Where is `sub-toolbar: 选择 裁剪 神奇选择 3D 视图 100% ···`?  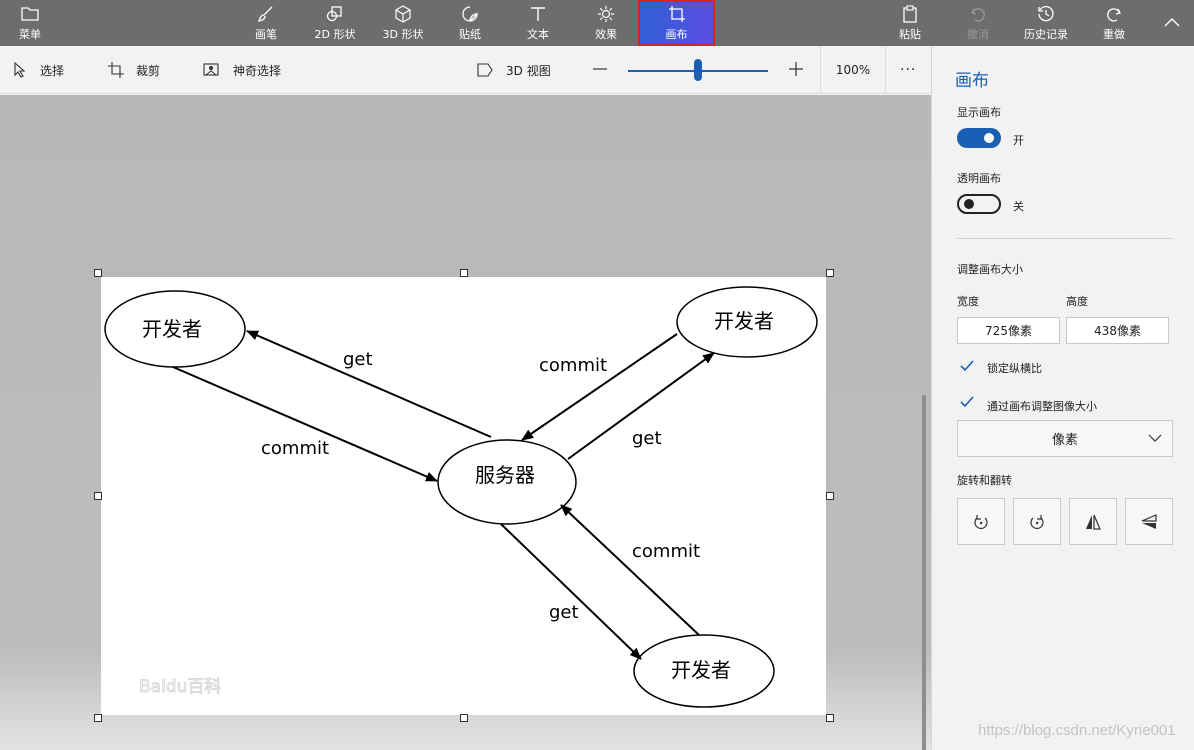 sub-toolbar: 选择 裁剪 神奇选择 3D 视图 100% ··· is located at coordinates (465, 70).